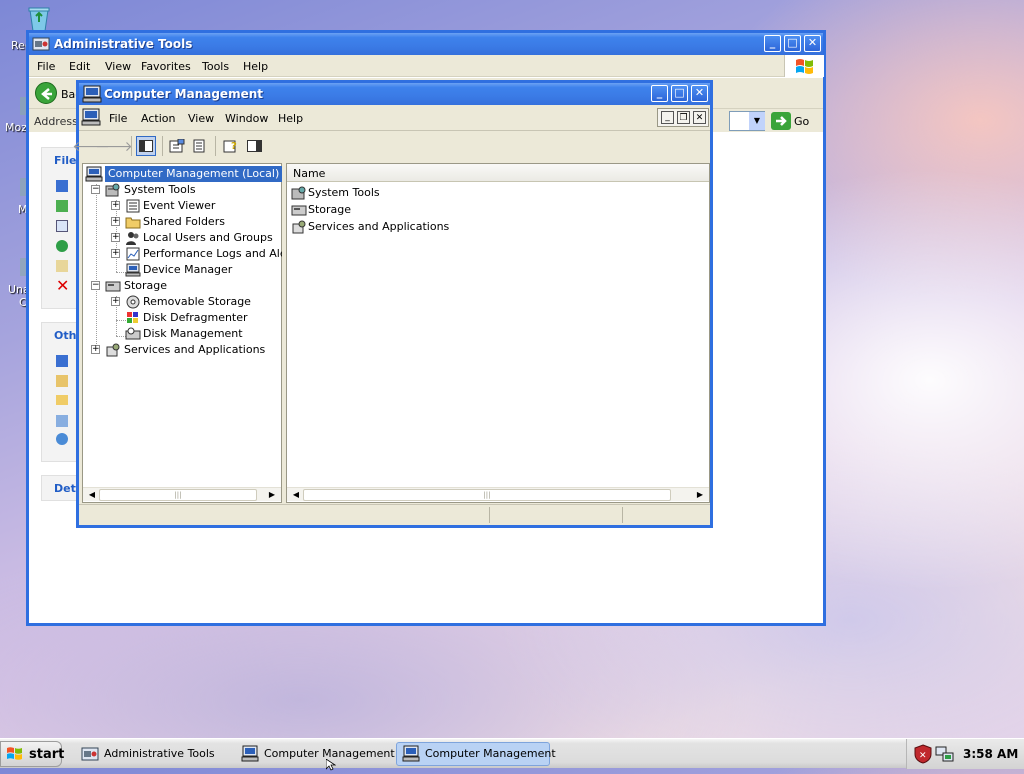 Image resolution: width=1024 pixels, height=774 pixels. I want to click on help-icon: ?, so click(231, 146).